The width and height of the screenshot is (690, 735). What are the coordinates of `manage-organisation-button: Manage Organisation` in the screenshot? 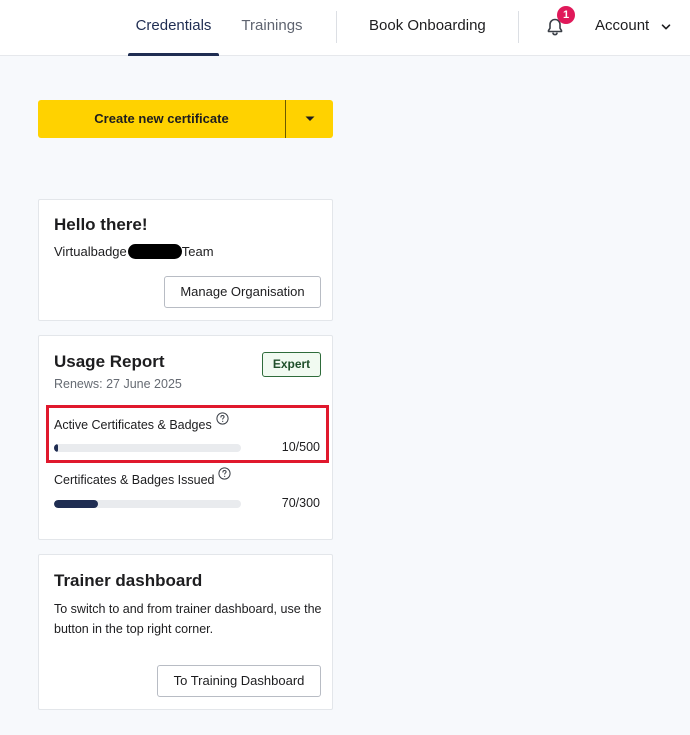 It's located at (242, 292).